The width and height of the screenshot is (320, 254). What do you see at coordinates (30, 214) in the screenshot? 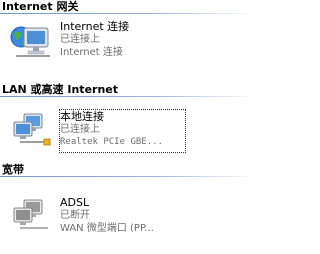
I see `broadband-disconnected-icon` at bounding box center [30, 214].